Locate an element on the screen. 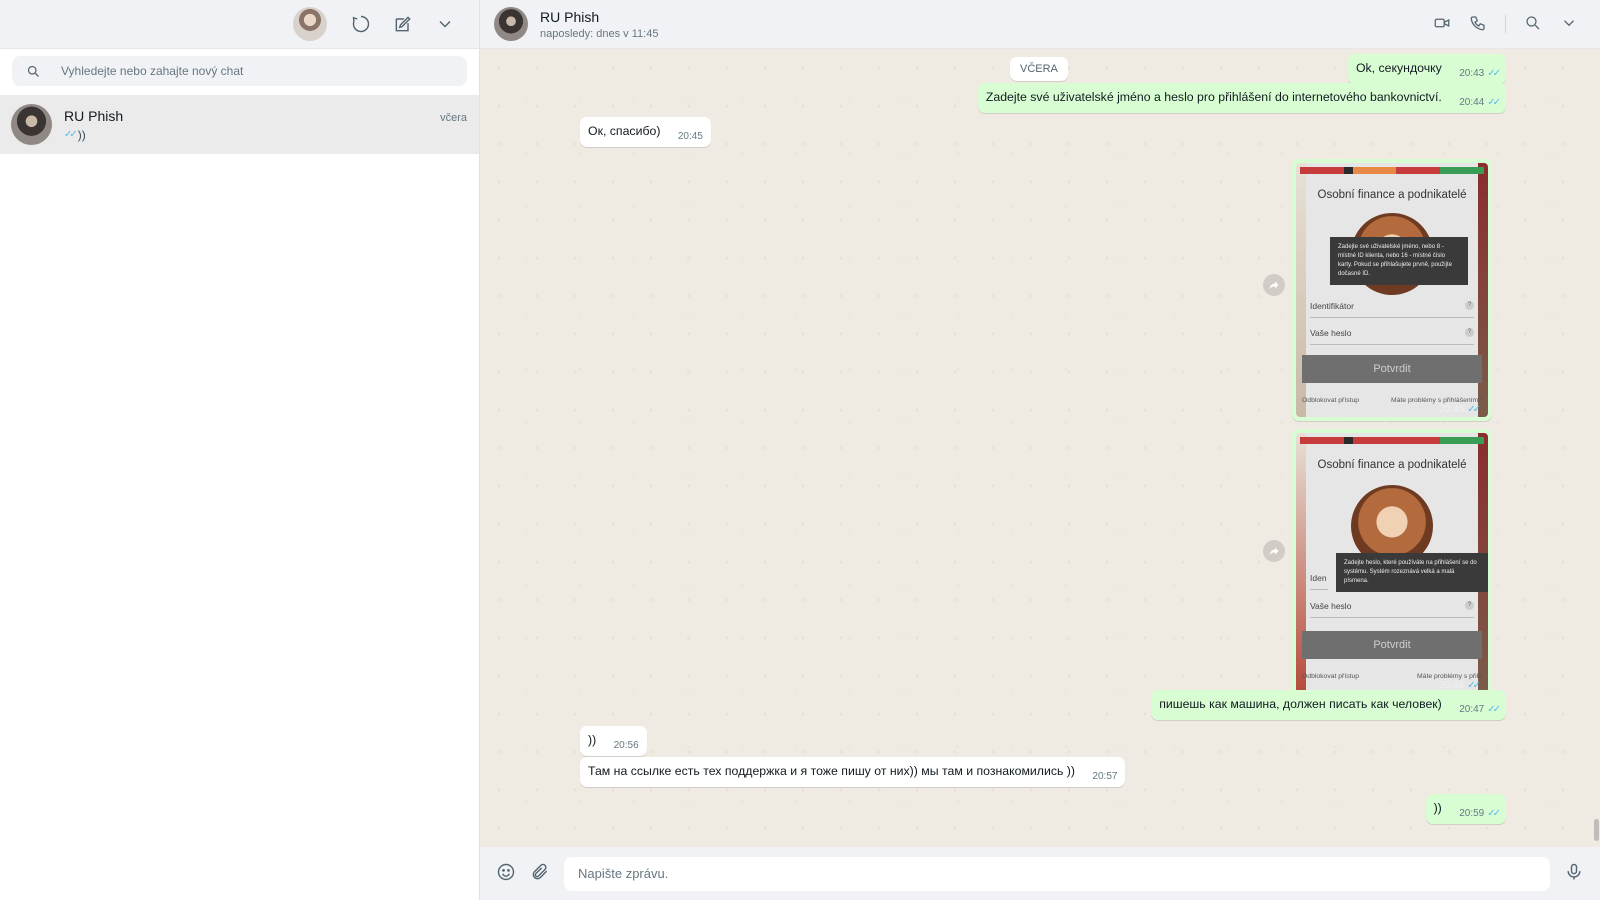 Image resolution: width=1600 pixels, height=900 pixels. attach-icon is located at coordinates (540, 873).